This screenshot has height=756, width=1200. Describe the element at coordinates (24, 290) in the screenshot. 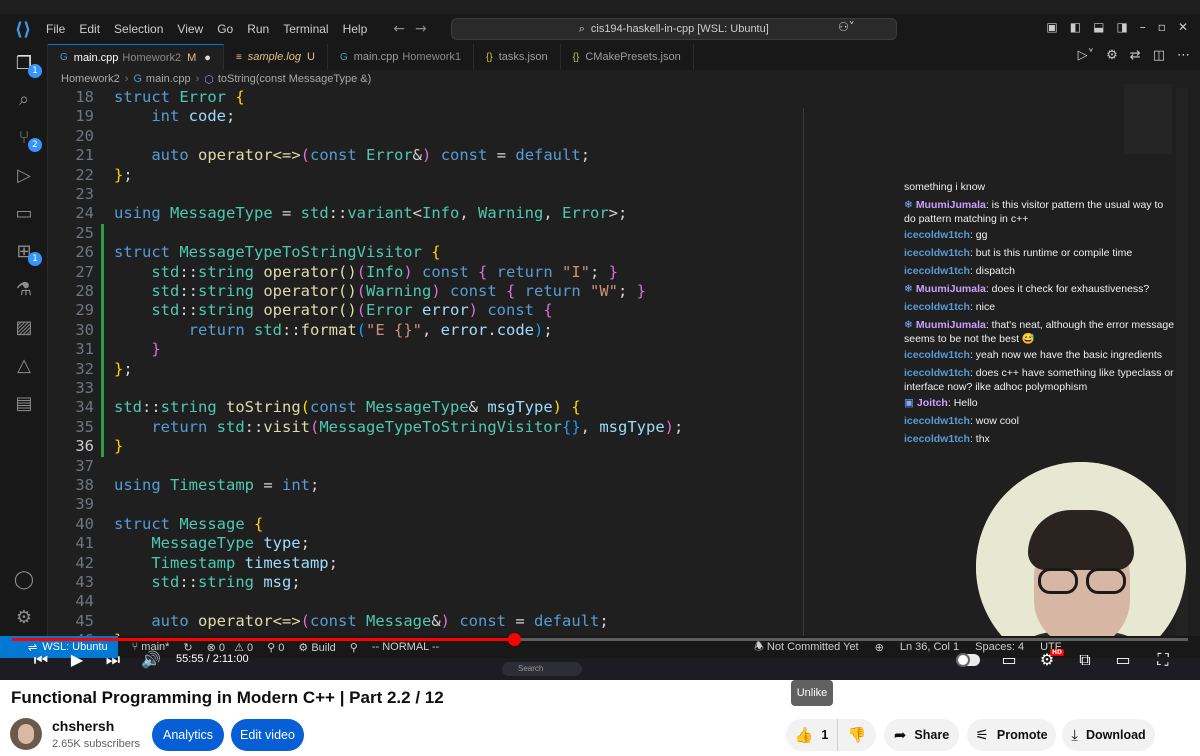

I see `testing-icon: ⚗` at that location.